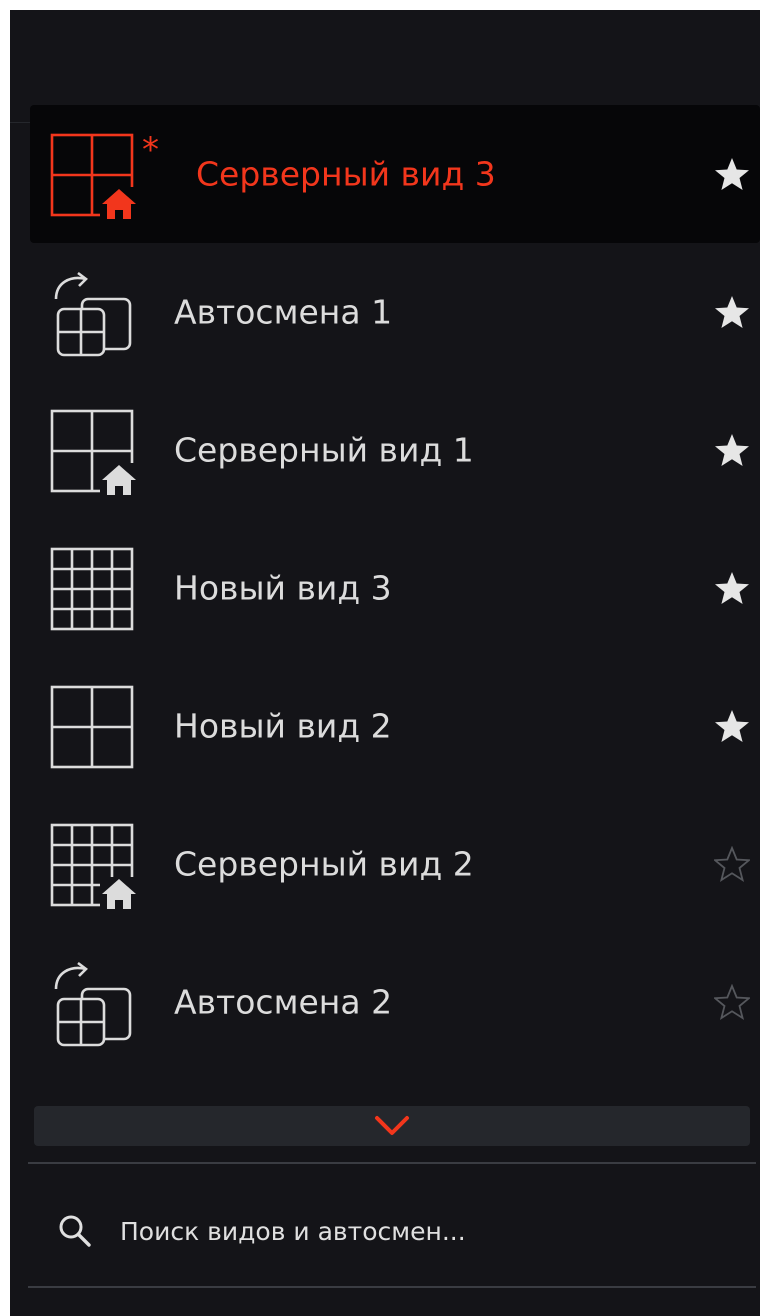  What do you see at coordinates (395, 1002) in the screenshot?
I see `view-item: Автосмена 2` at bounding box center [395, 1002].